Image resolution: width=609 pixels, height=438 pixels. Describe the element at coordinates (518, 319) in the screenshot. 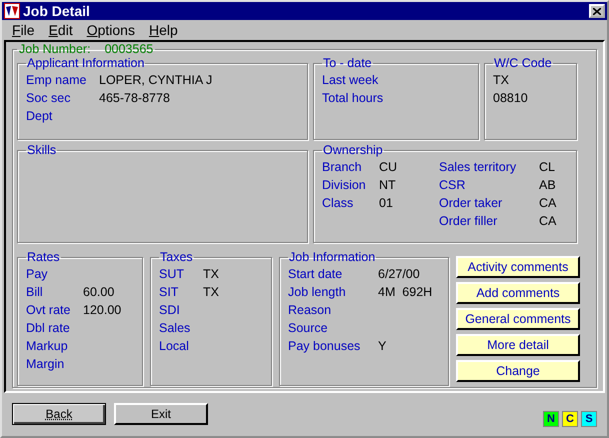

I see `comment-button: General comments` at that location.